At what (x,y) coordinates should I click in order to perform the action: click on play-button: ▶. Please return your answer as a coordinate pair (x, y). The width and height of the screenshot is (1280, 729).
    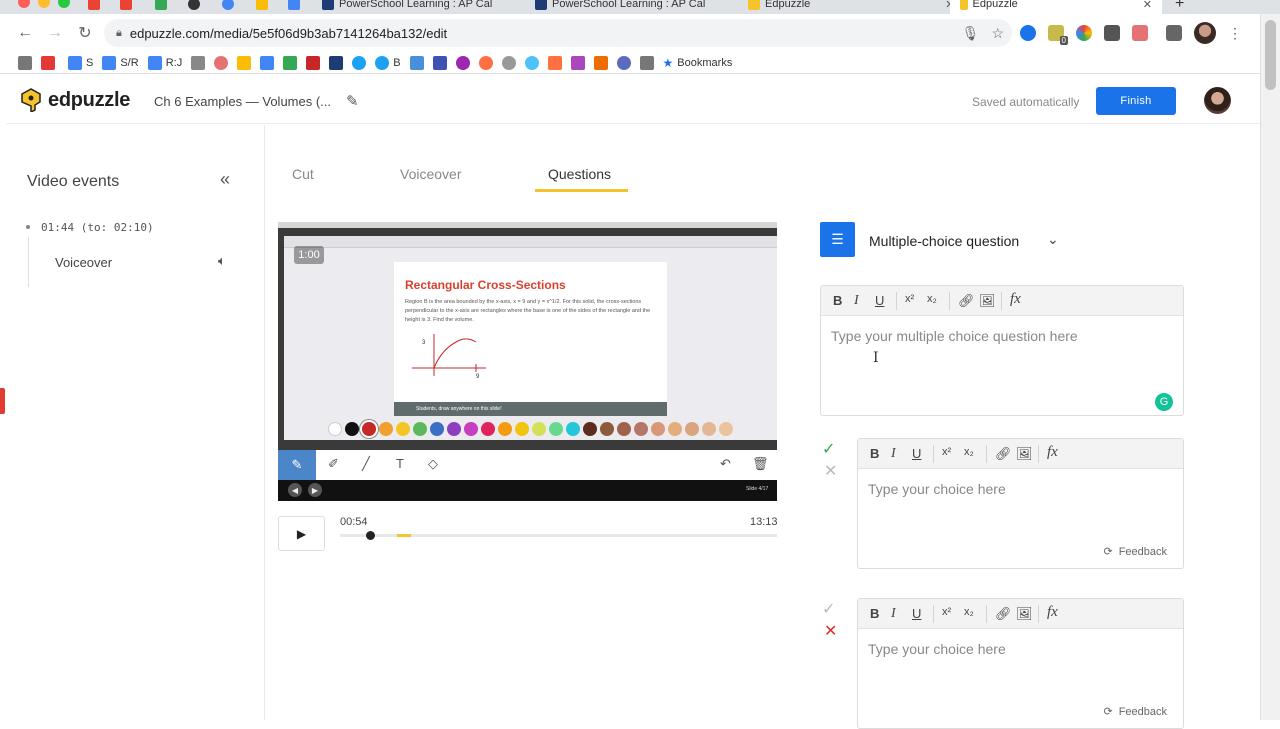
    Looking at the image, I should click on (301, 533).